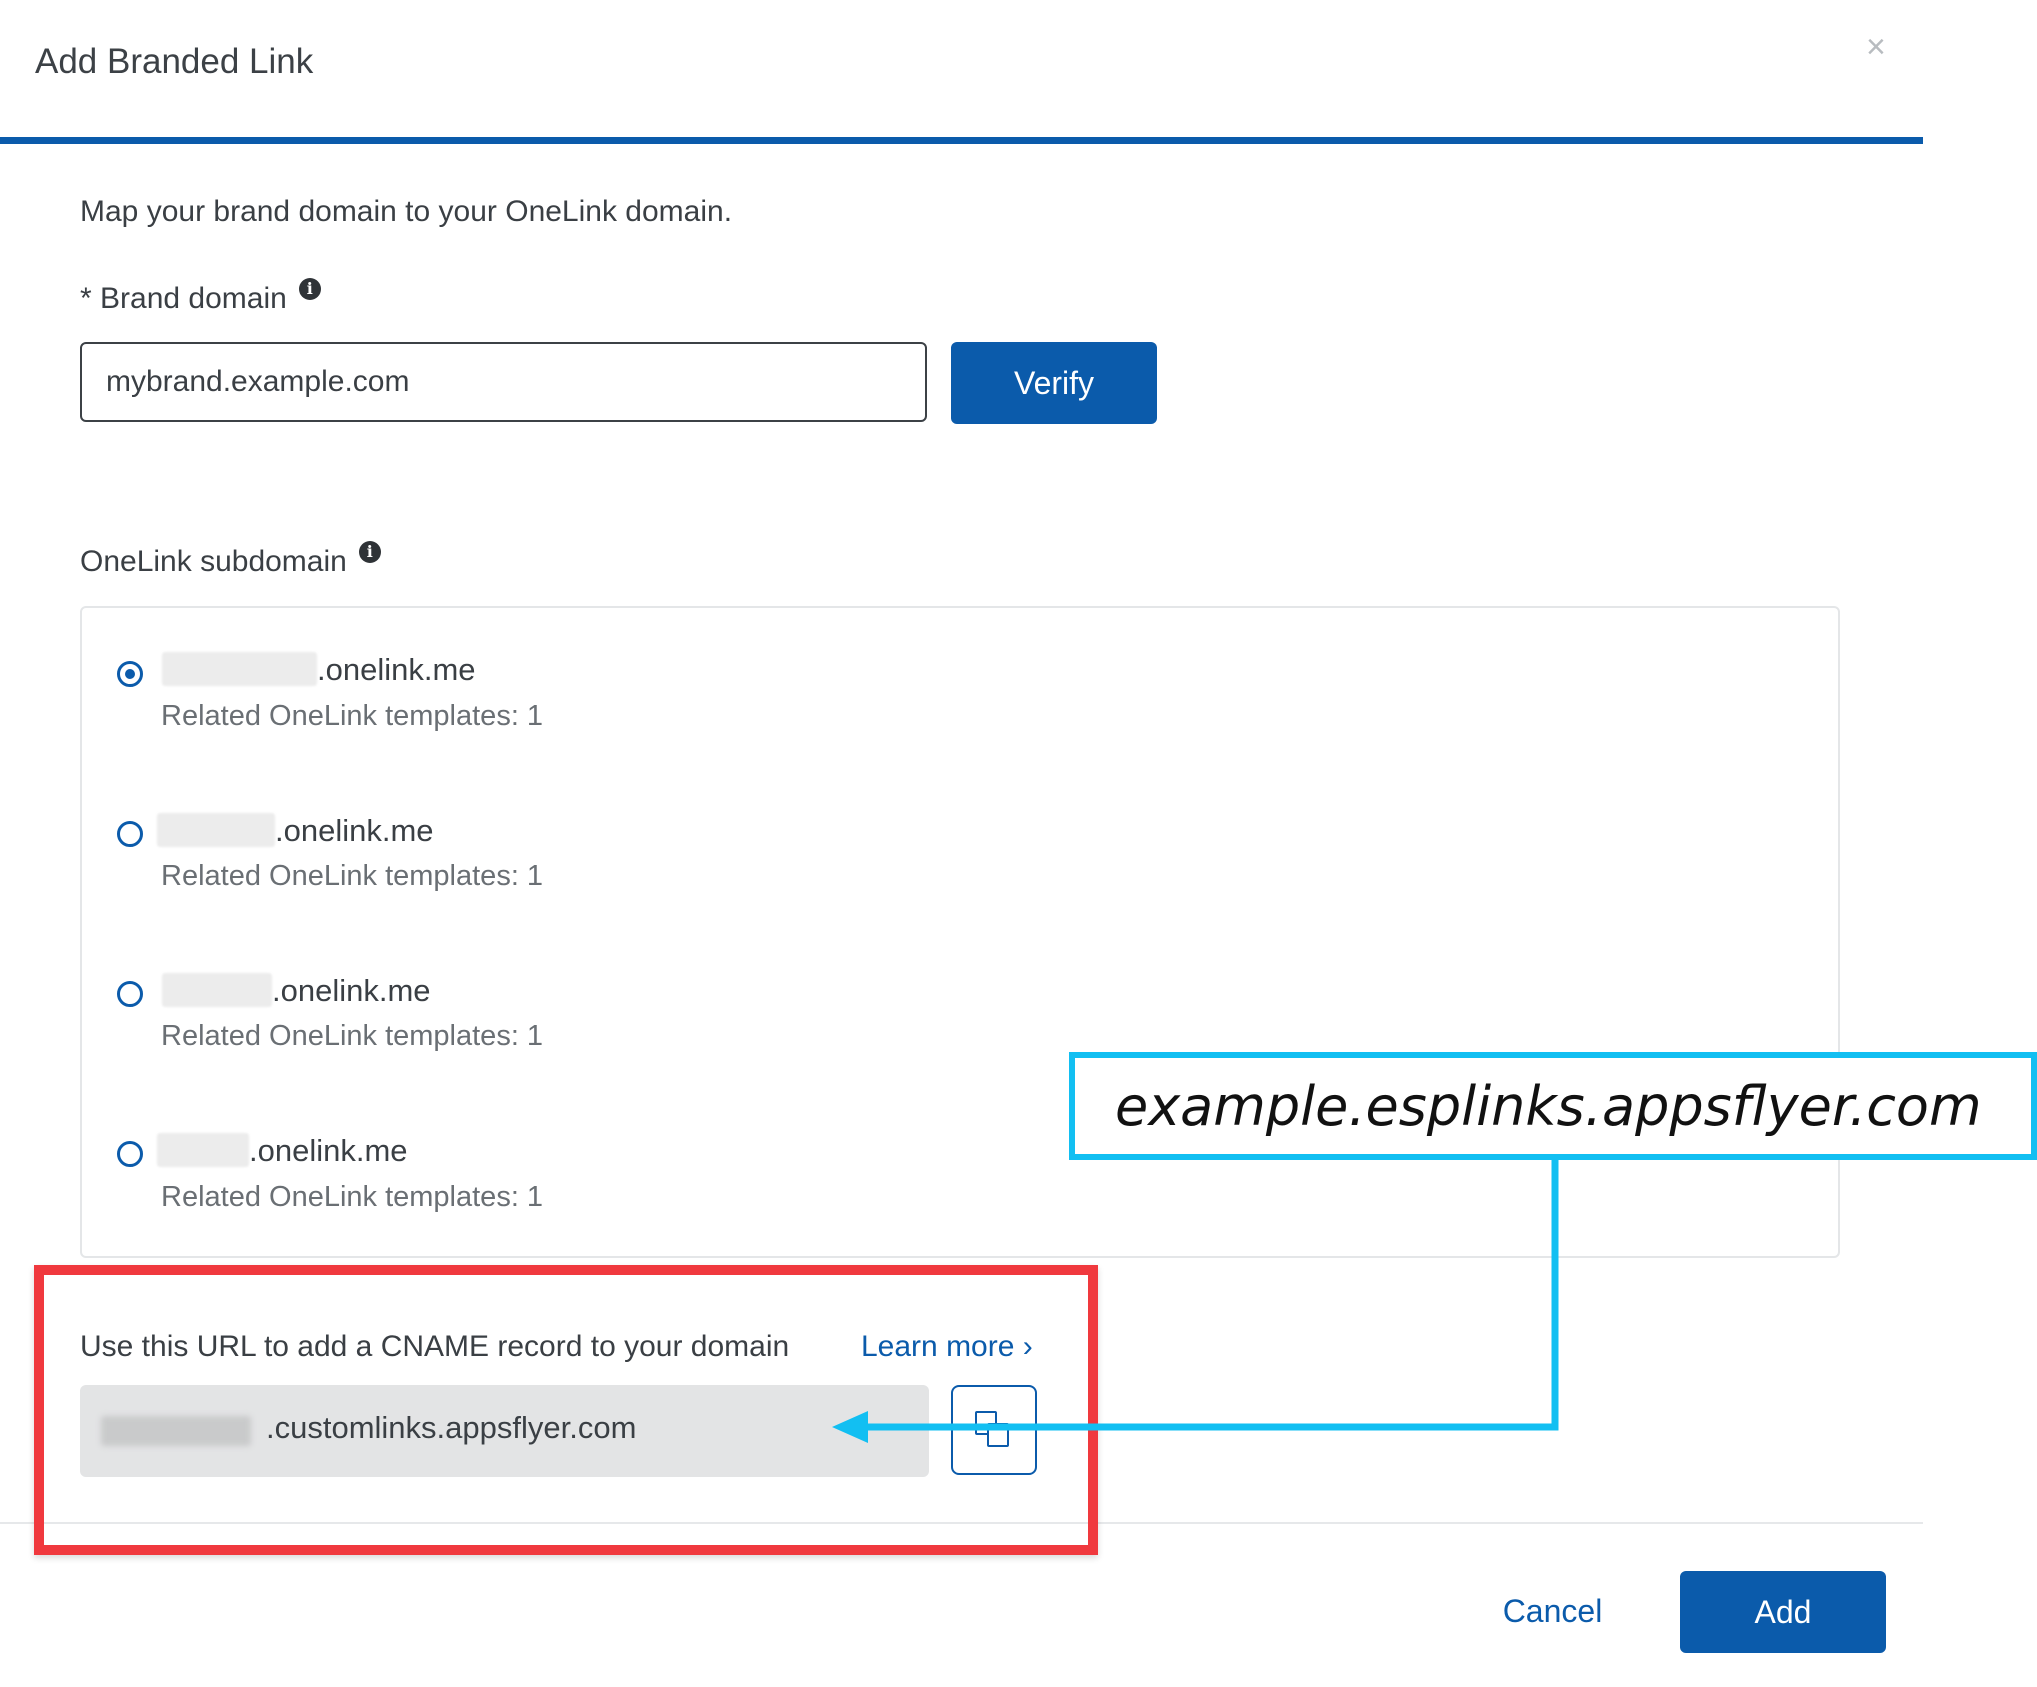 The height and width of the screenshot is (1687, 2037). What do you see at coordinates (1548, 1106) in the screenshot?
I see `callout-text: example.esplinks.appsflyer.com` at bounding box center [1548, 1106].